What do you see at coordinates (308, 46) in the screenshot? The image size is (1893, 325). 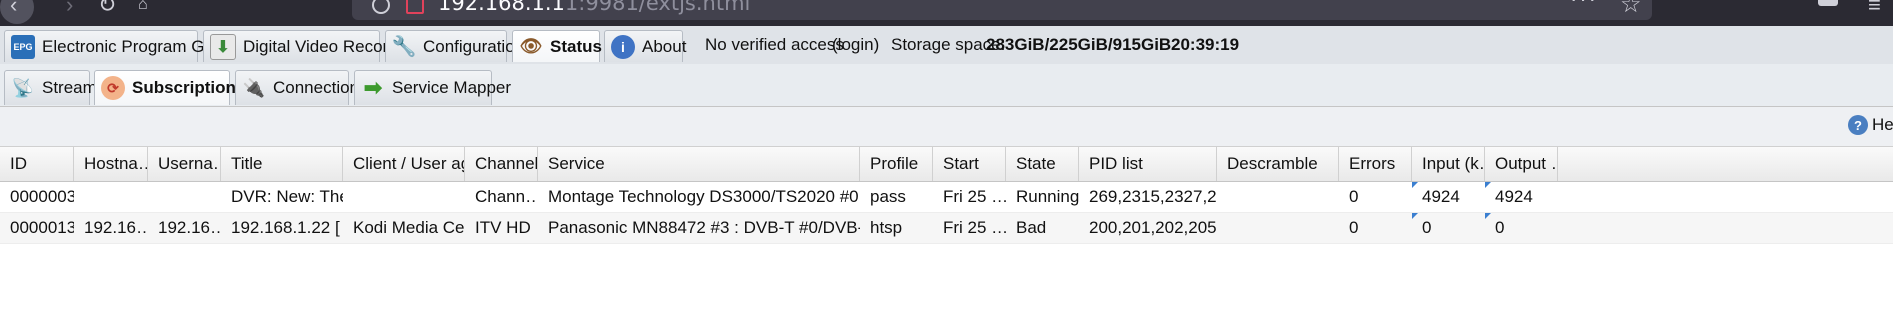 I see `tab-digital-video-recorder: ⬇ Digital Video Recorder` at bounding box center [308, 46].